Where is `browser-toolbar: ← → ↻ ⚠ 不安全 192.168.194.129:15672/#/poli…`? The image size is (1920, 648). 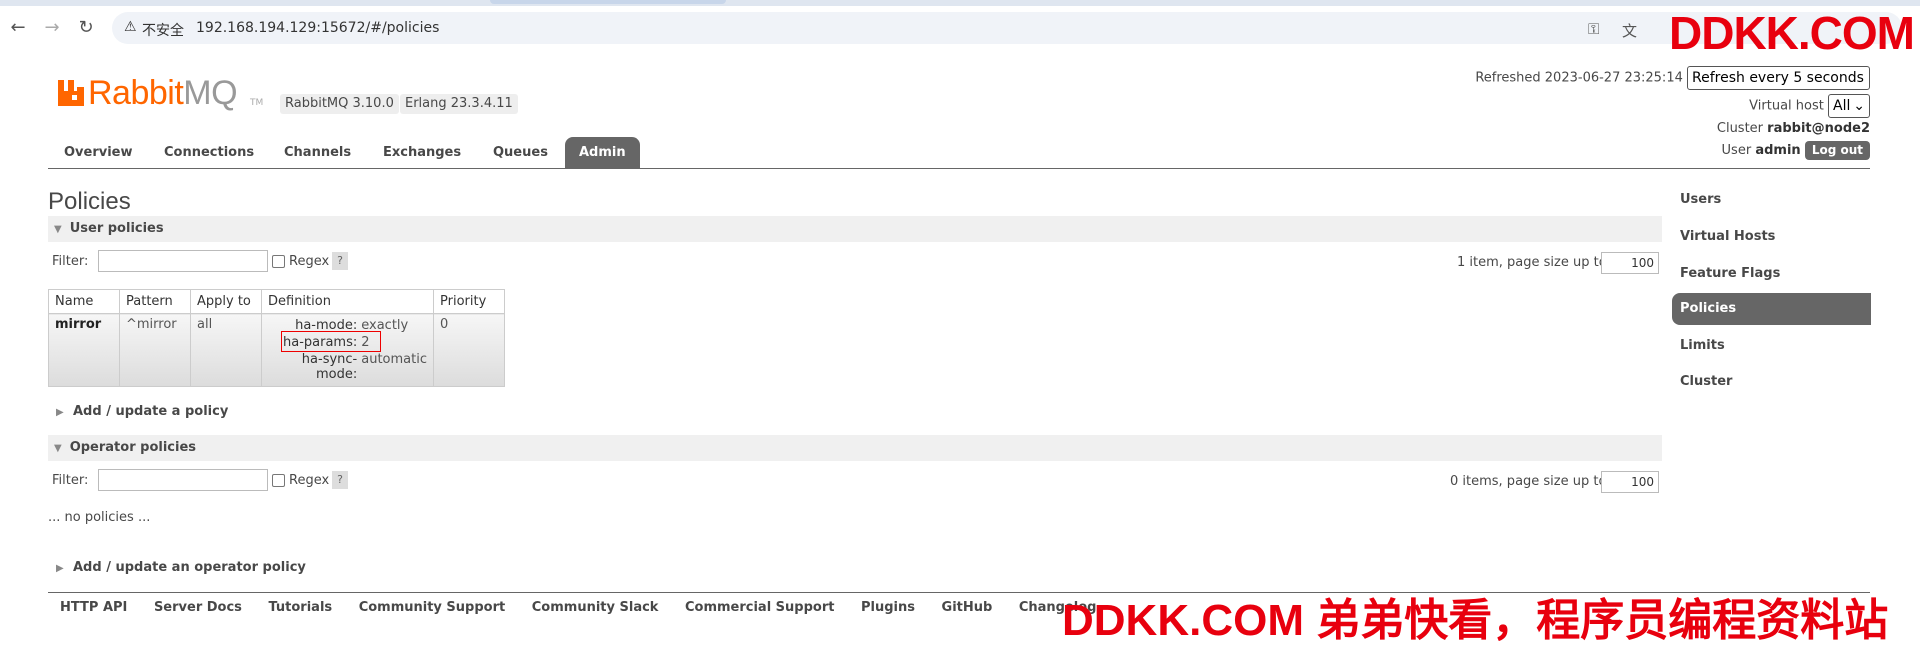
browser-toolbar: ← → ↻ ⚠ 不安全 192.168.194.129:15672/#/poli… is located at coordinates (960, 26).